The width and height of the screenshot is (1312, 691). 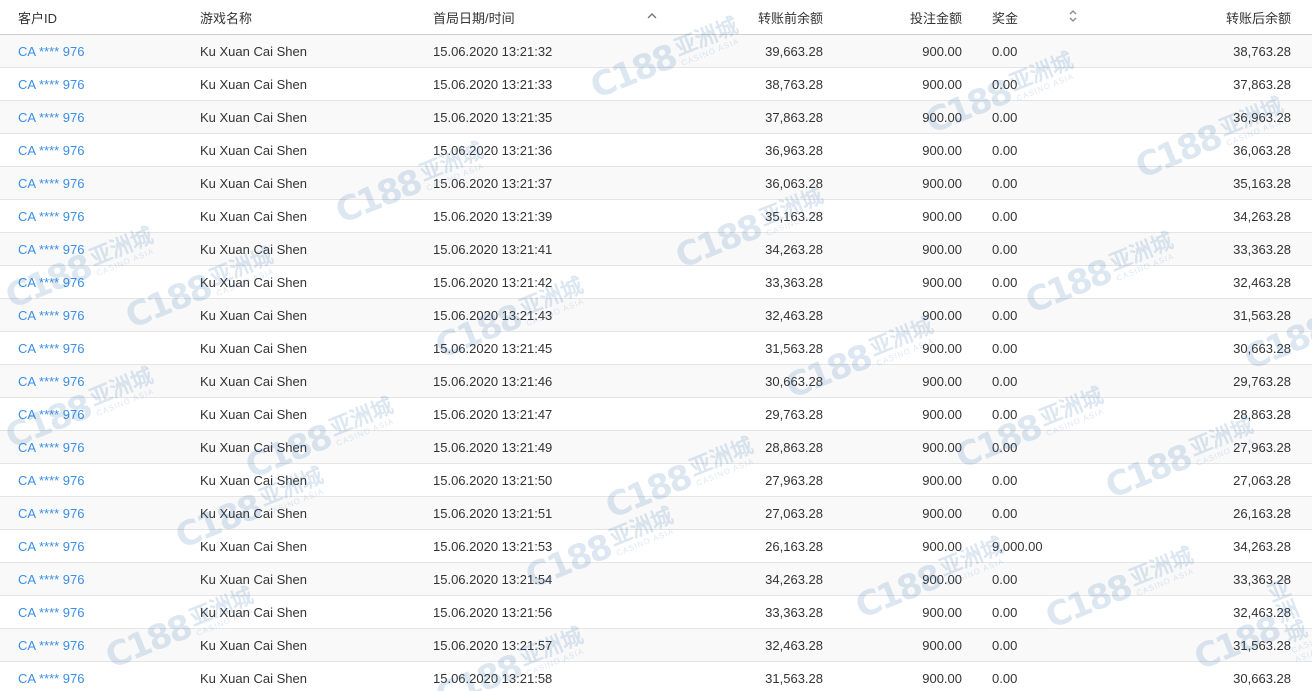 What do you see at coordinates (1073, 17) in the screenshot?
I see `sort-both-icon` at bounding box center [1073, 17].